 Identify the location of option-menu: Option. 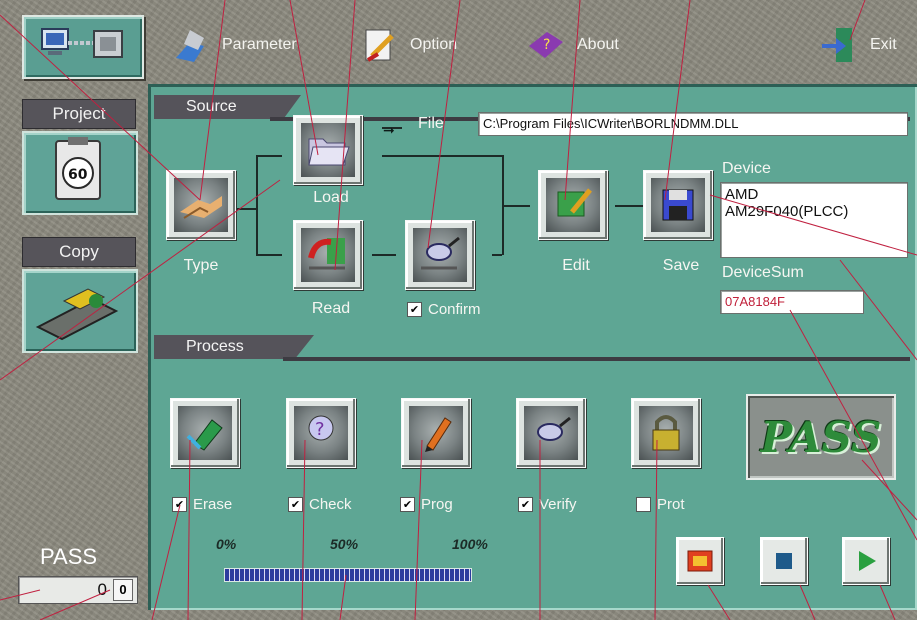
(407, 45).